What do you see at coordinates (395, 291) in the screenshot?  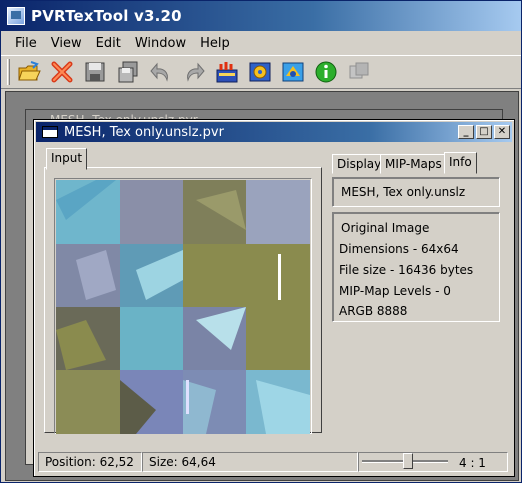 I see `info-mip-levels: MIP-Map Levels - 0` at bounding box center [395, 291].